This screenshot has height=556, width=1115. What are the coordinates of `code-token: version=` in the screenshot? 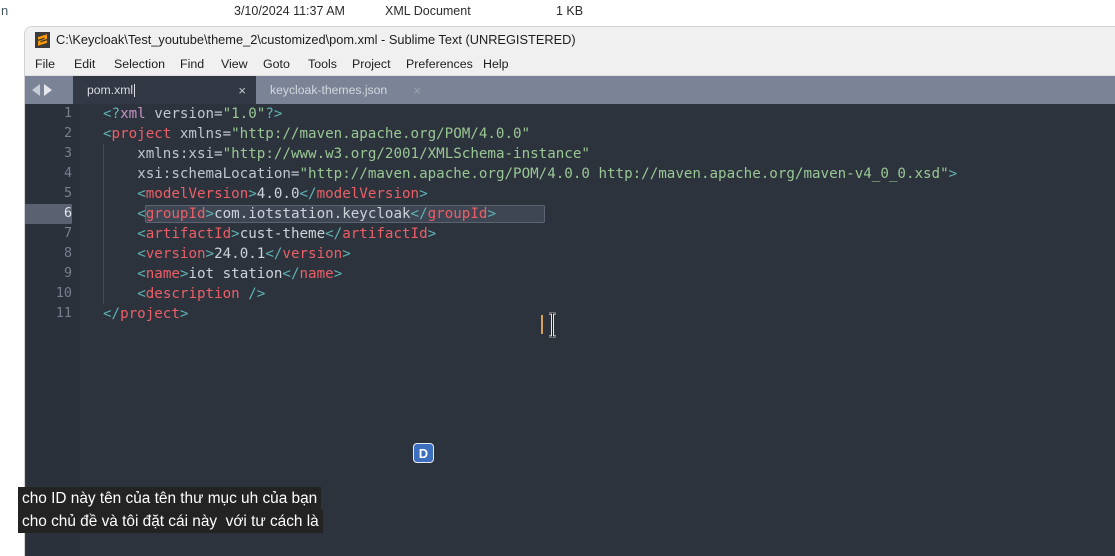 It's located at (184, 114).